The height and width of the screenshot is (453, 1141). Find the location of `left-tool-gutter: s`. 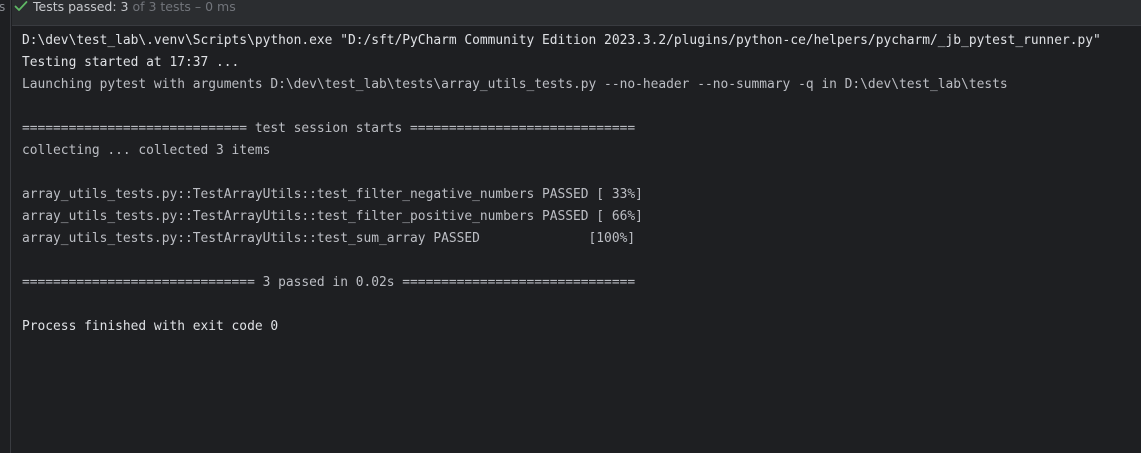

left-tool-gutter: s is located at coordinates (5, 226).